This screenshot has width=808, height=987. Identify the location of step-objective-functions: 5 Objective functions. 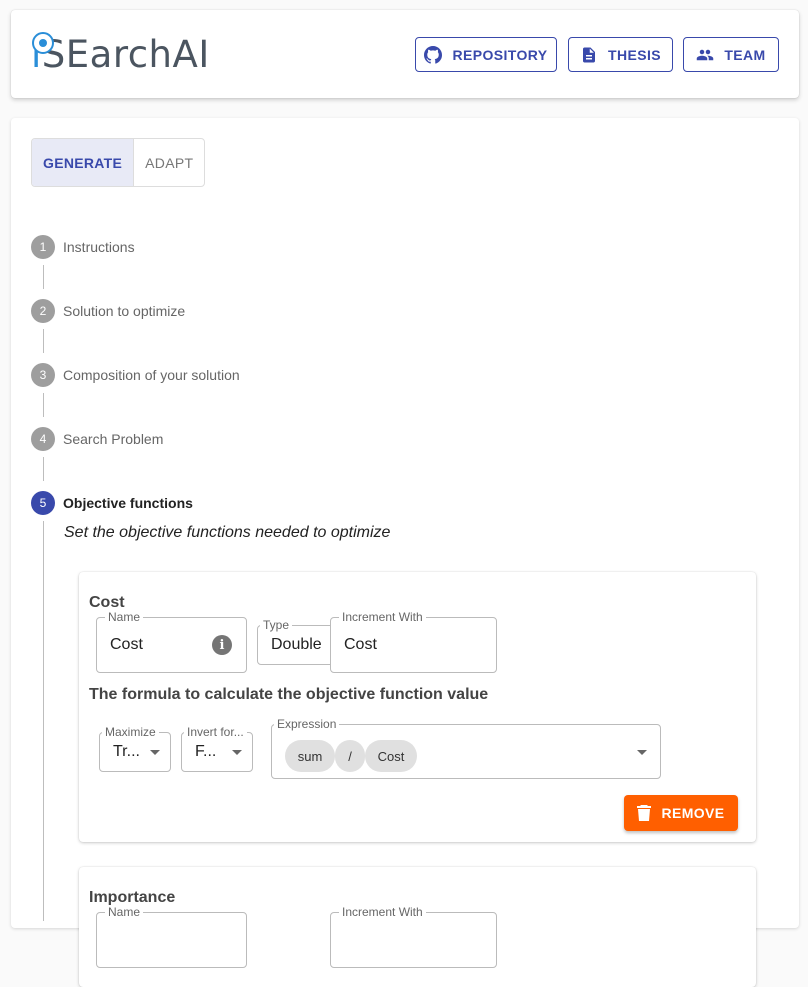
(112, 503).